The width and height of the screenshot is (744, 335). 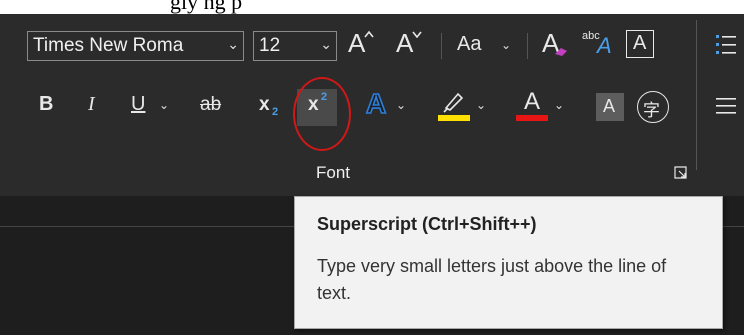 What do you see at coordinates (604, 45) in the screenshot?
I see `phonetic-guide-letter: A` at bounding box center [604, 45].